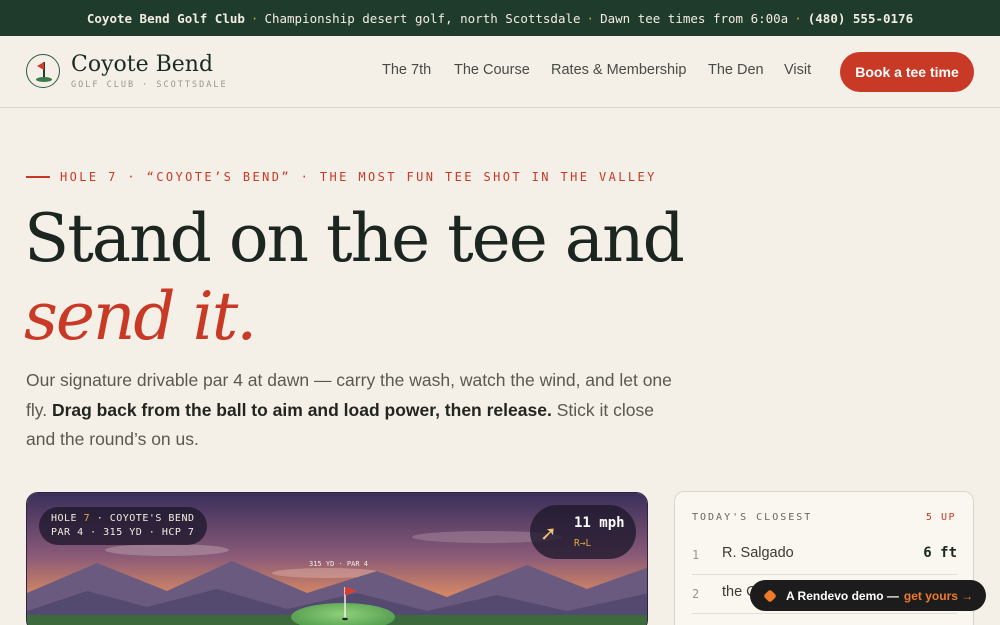  I want to click on book-tee-time-button: Book a tee time, so click(907, 72).